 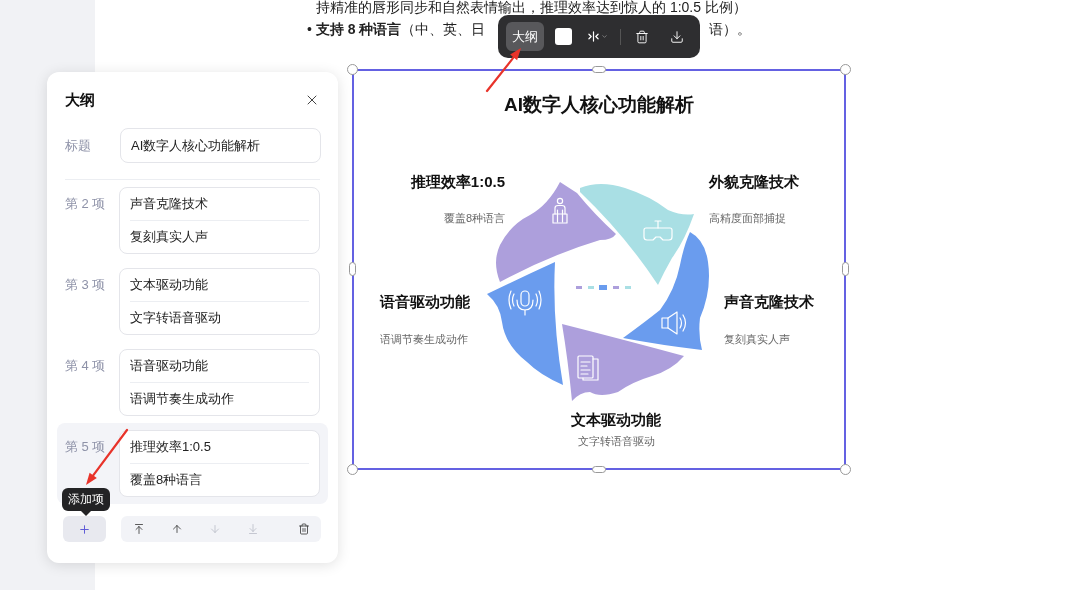 What do you see at coordinates (86, 204) in the screenshot?
I see `item-label: 第 2 项` at bounding box center [86, 204].